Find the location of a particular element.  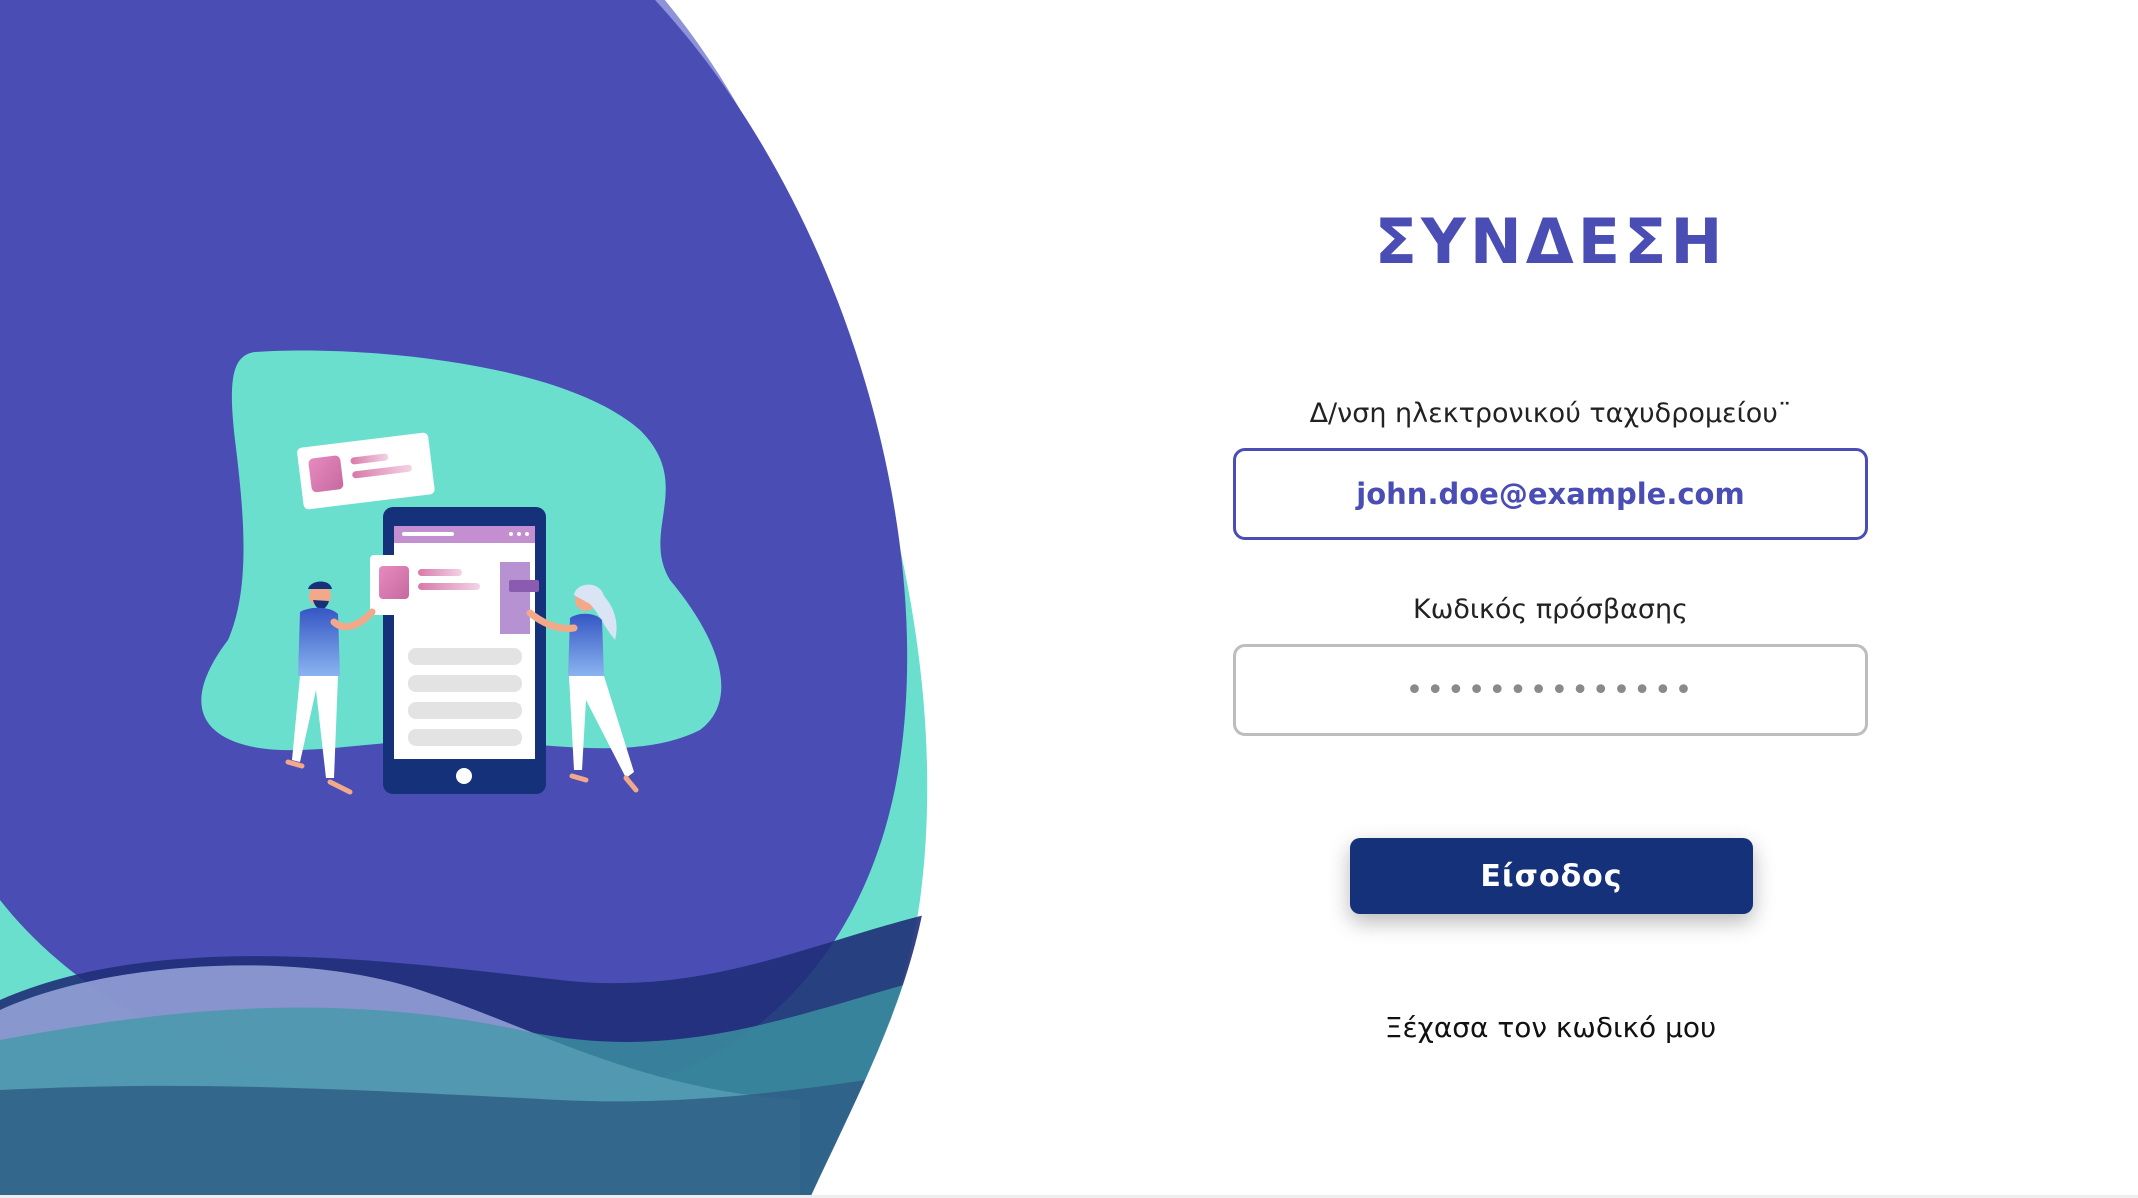

password-label: Κωδικός πρόσβασης is located at coordinates (1550, 609).